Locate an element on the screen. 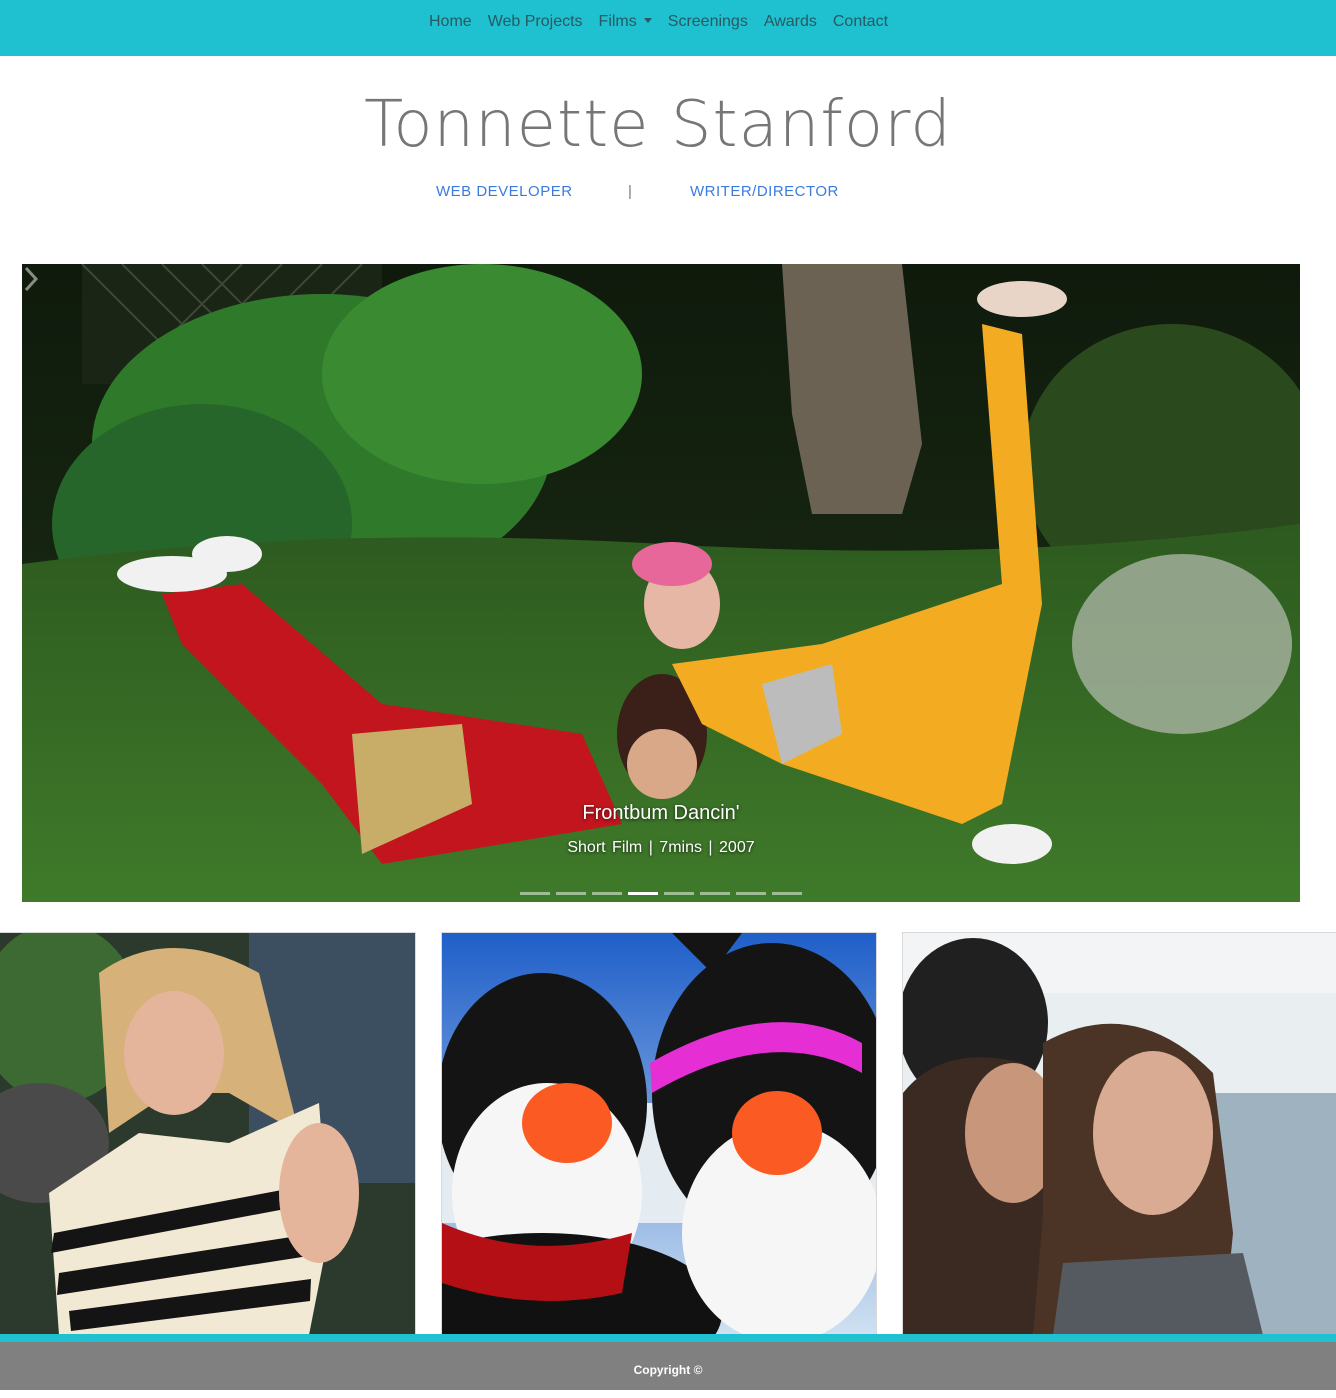 The height and width of the screenshot is (1398, 1336). carousel-indicators is located at coordinates (661, 893).